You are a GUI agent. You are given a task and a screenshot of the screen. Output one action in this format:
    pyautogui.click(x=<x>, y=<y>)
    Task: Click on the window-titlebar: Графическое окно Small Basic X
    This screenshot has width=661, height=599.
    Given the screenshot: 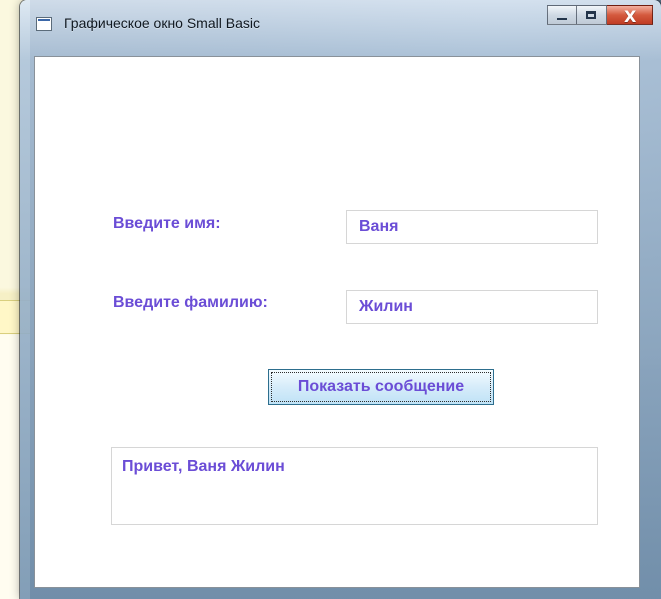 What is the action you would take?
    pyautogui.click(x=340, y=23)
    